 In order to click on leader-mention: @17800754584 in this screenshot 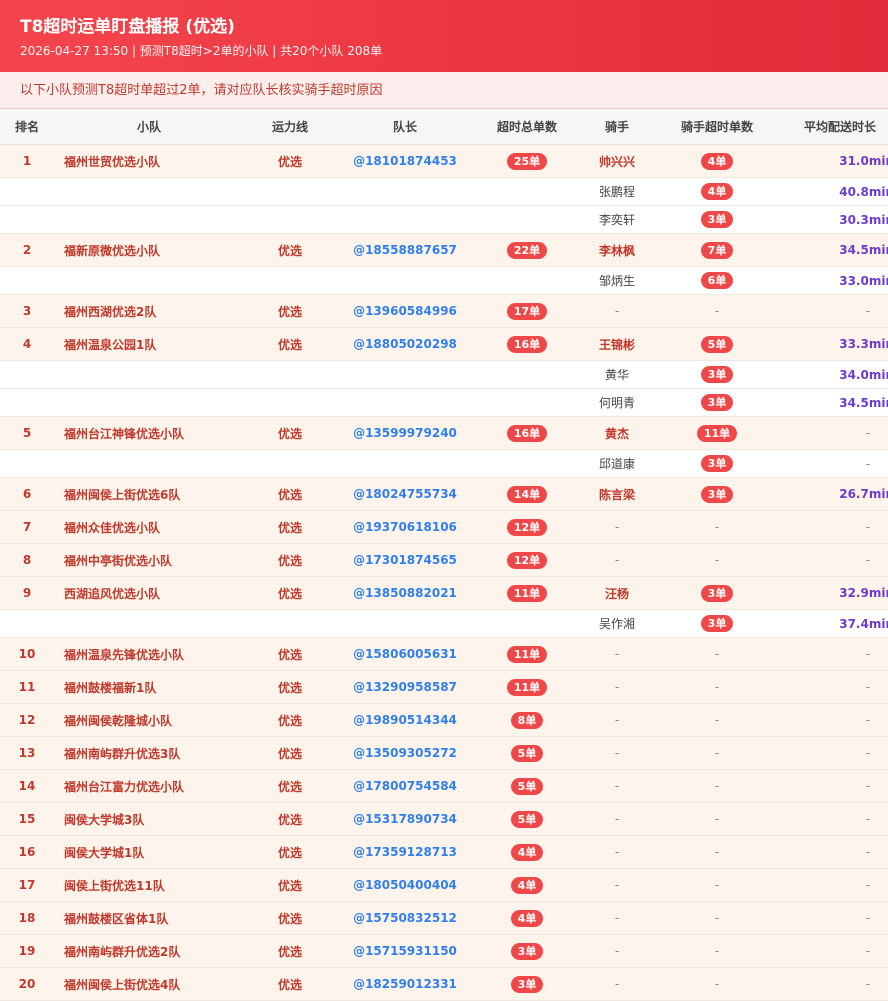, I will do `click(405, 786)`.